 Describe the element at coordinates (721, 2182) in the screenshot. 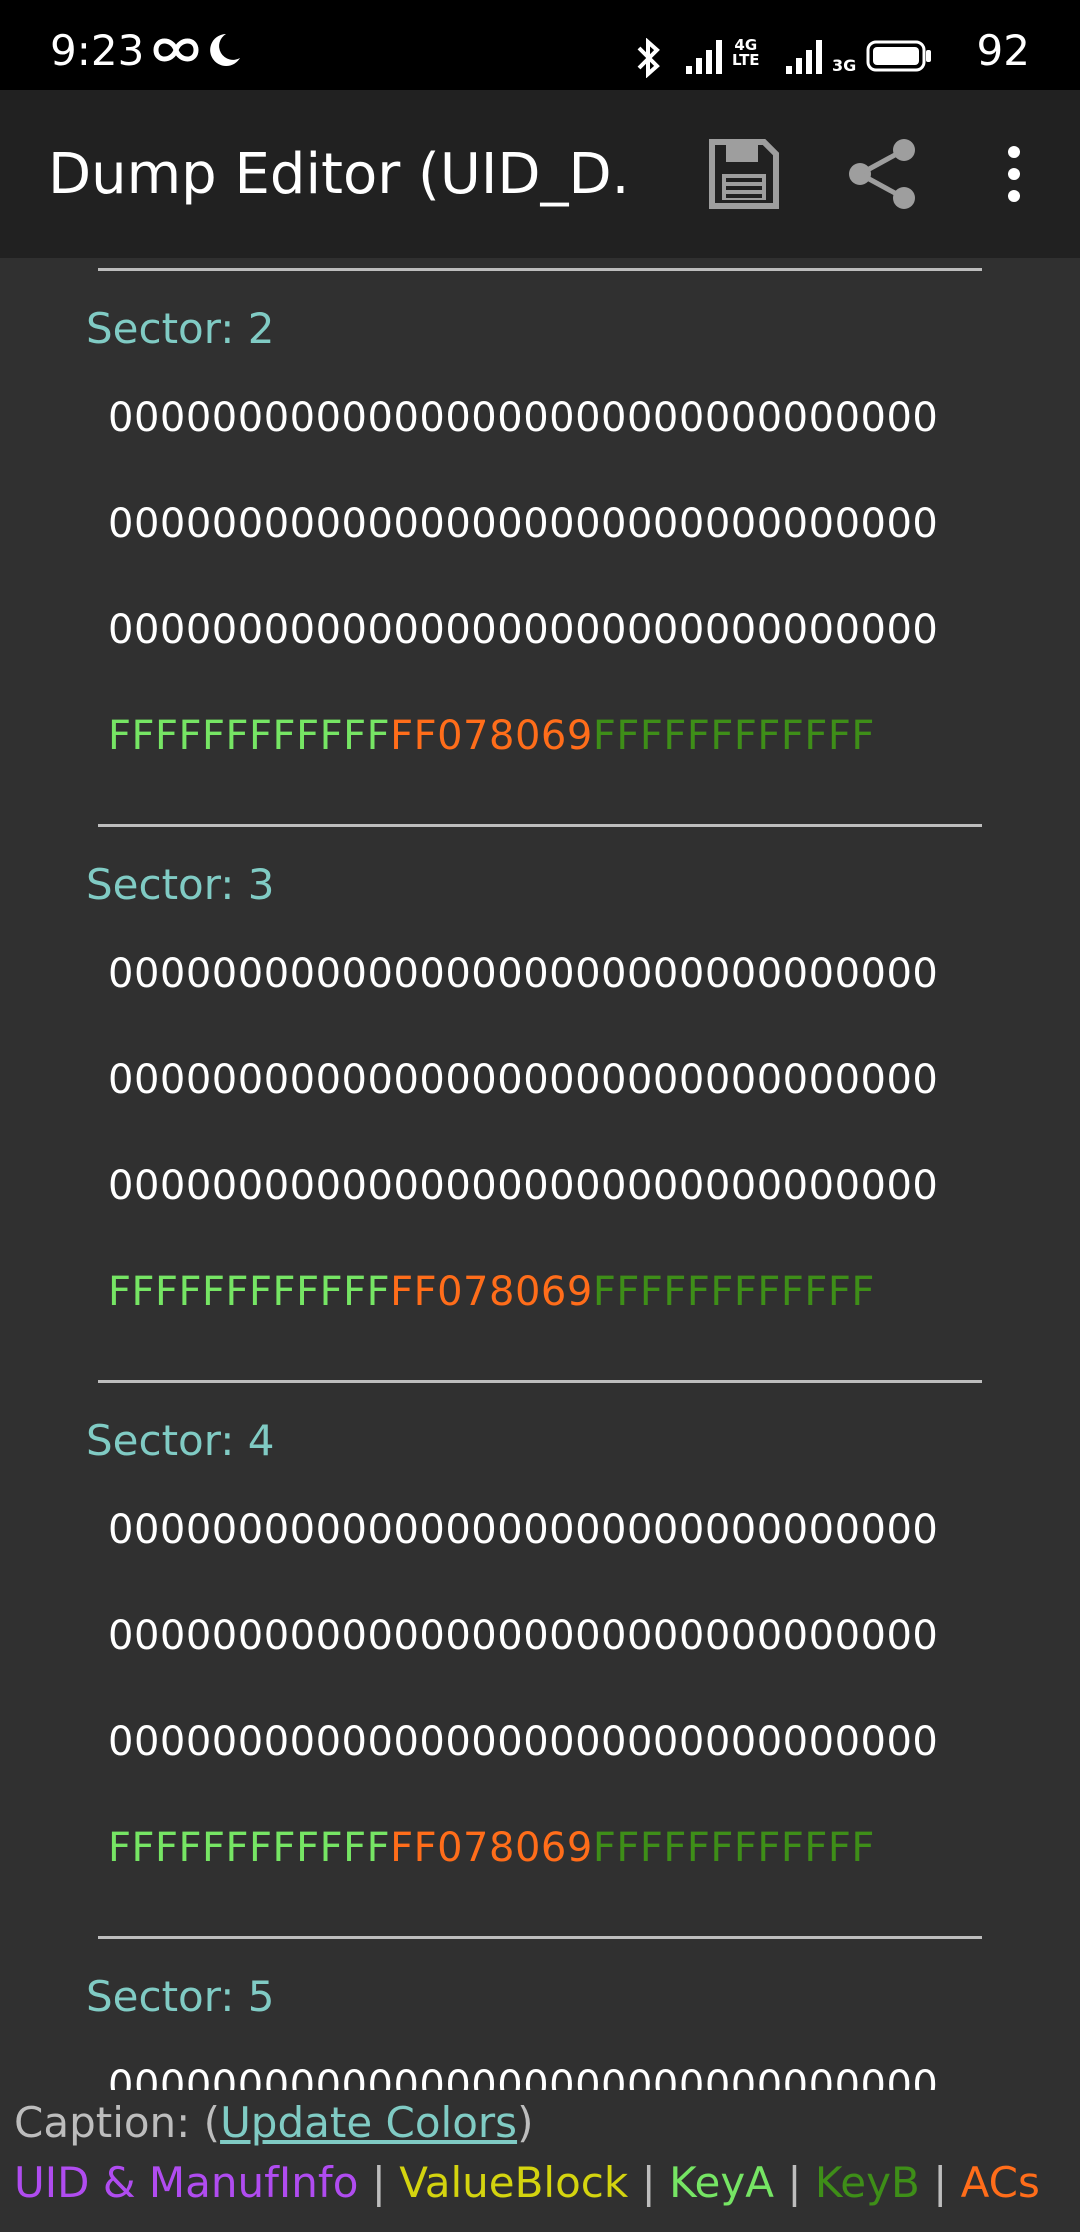

I see `legend-key-a: KeyA` at that location.